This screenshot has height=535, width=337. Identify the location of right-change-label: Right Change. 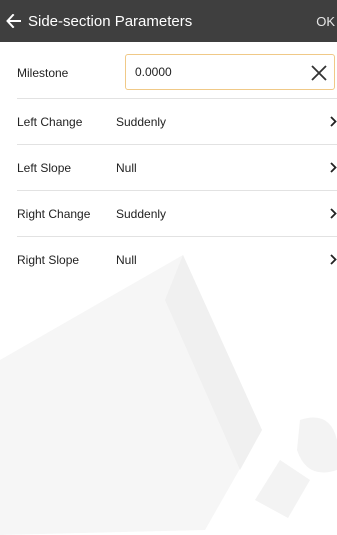
(54, 213).